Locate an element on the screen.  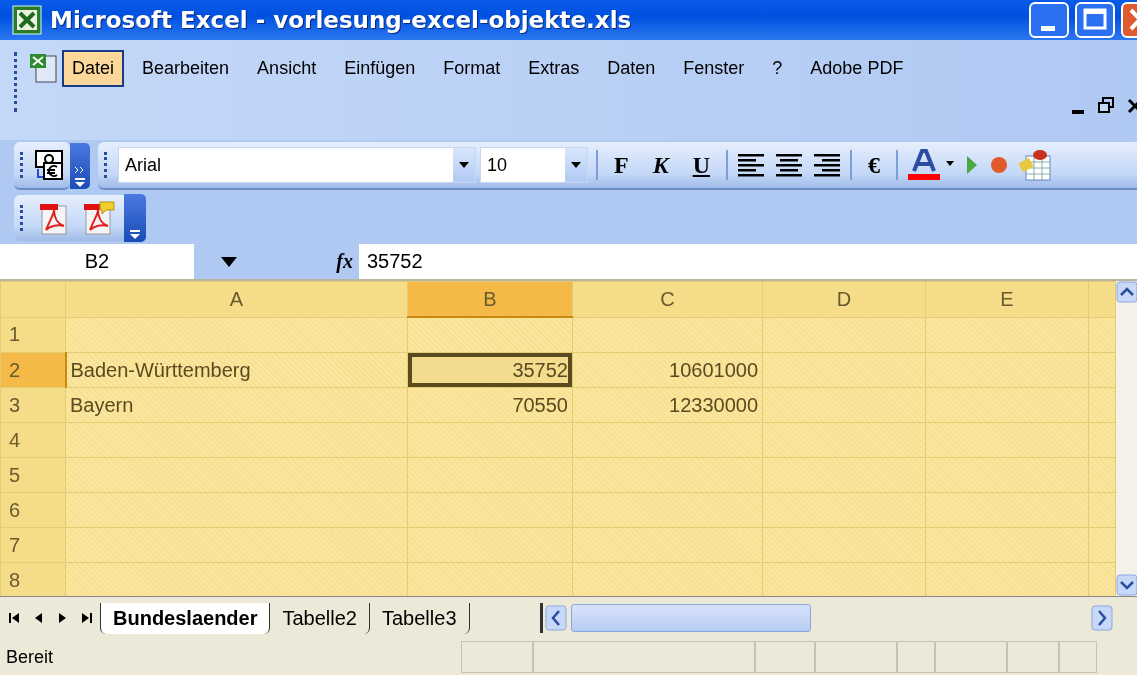
scroll-right-button is located at coordinates (1102, 618).